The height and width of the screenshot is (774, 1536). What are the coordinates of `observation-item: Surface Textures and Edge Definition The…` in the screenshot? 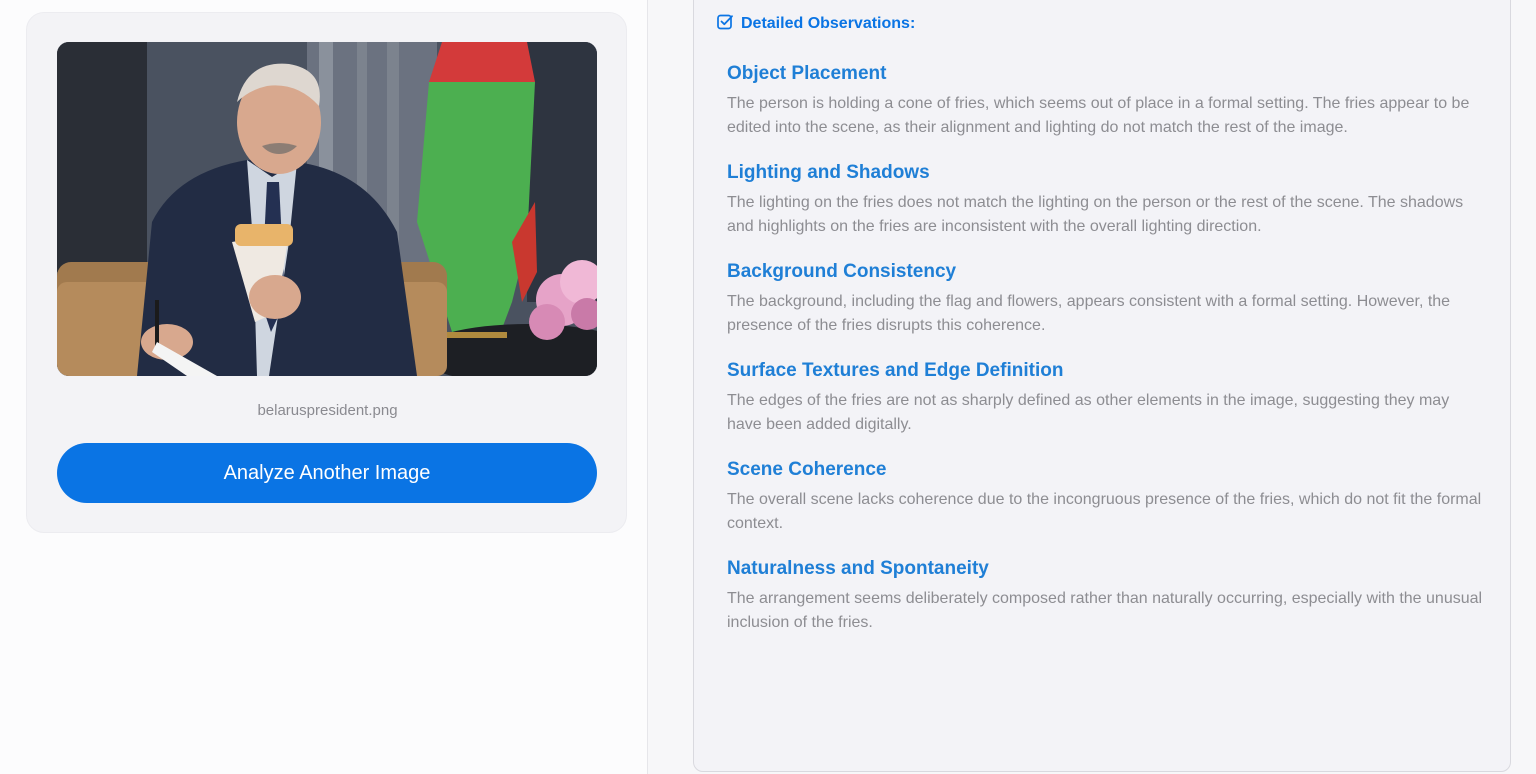 It's located at (1107, 397).